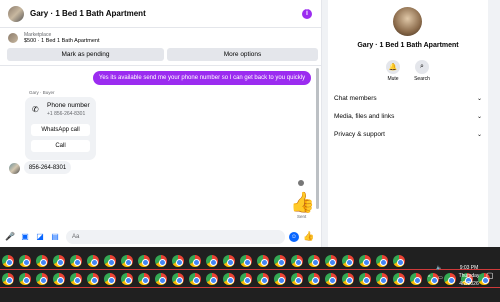 The image size is (500, 302). I want to click on notification-icon: ▢, so click(490, 275).